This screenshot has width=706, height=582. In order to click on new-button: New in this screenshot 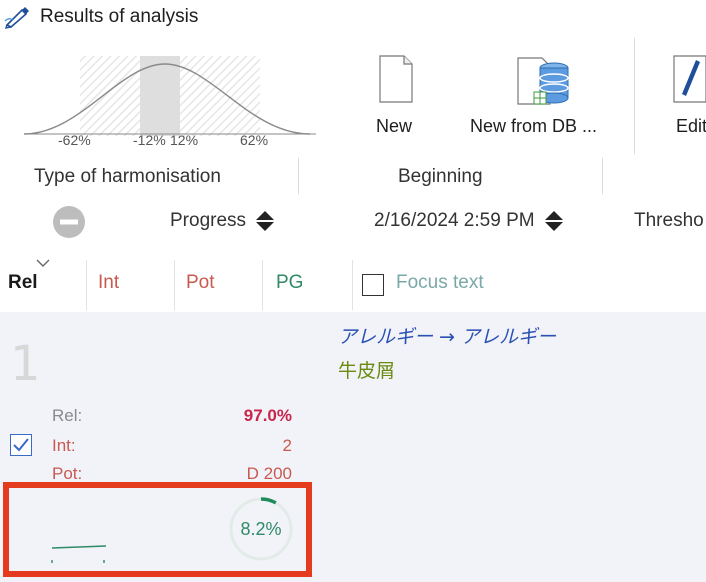, I will do `click(398, 94)`.